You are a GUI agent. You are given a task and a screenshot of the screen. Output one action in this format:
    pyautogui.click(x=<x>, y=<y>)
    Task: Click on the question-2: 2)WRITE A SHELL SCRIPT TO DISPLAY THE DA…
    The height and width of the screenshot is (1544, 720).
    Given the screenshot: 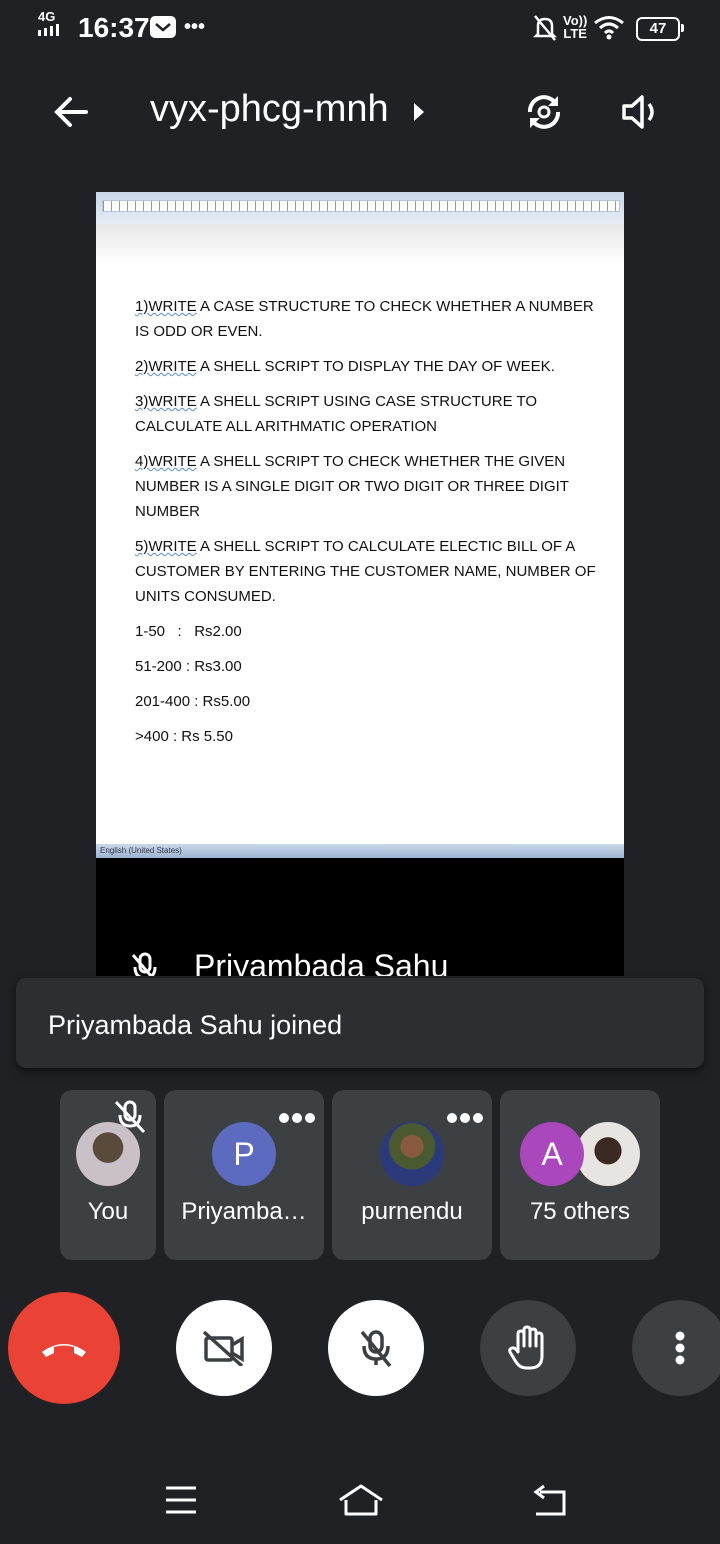 What is the action you would take?
    pyautogui.click(x=345, y=366)
    